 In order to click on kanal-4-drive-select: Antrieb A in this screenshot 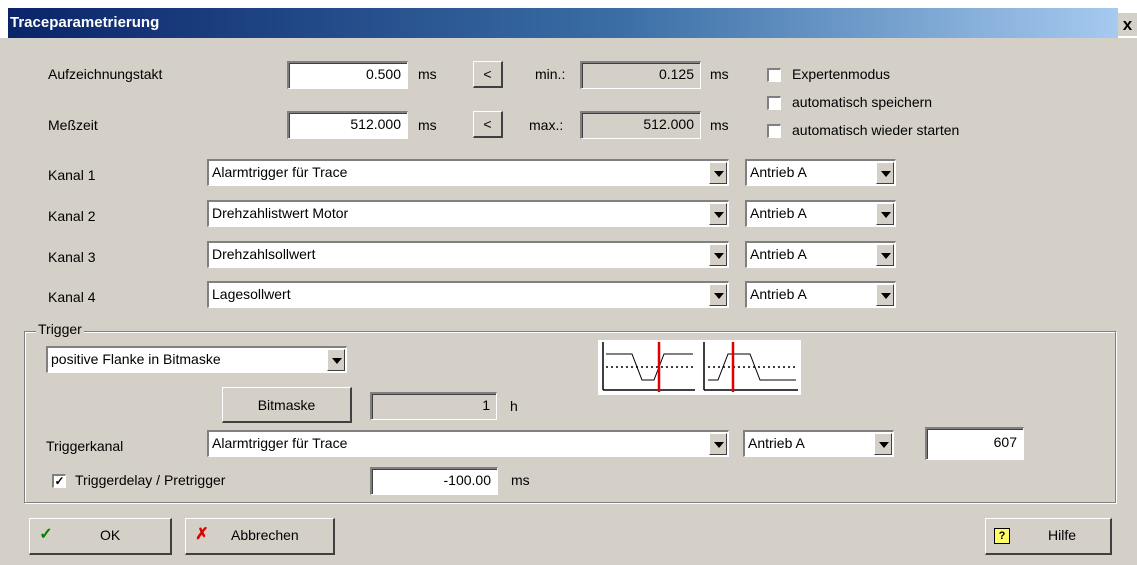, I will do `click(820, 294)`.